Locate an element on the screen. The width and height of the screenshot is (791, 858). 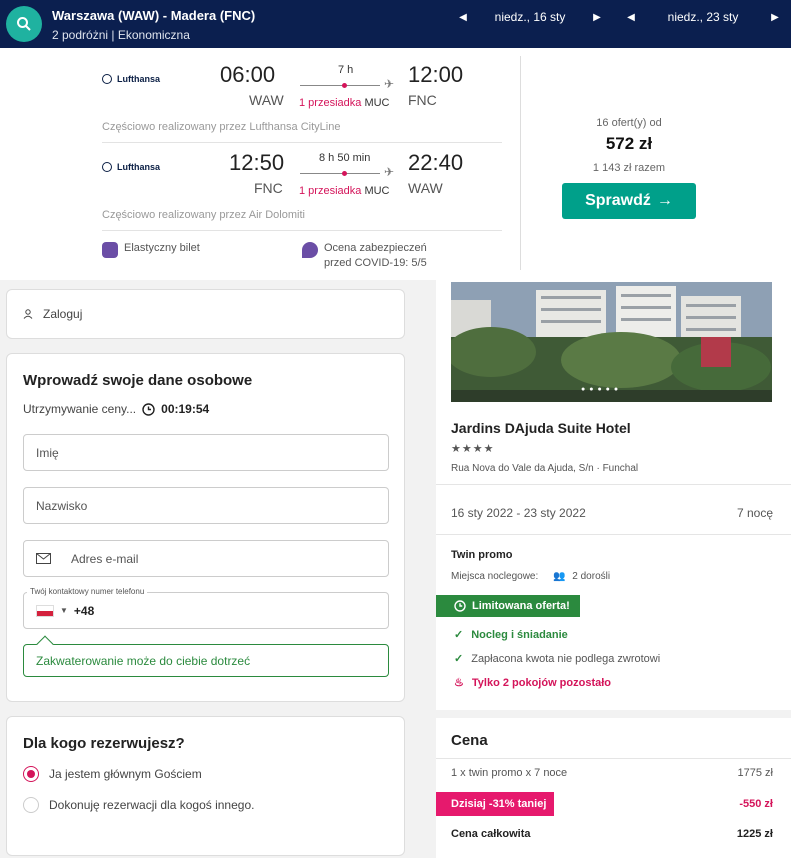
outbound-date: niedz., 16 sty is located at coordinates (530, 17).